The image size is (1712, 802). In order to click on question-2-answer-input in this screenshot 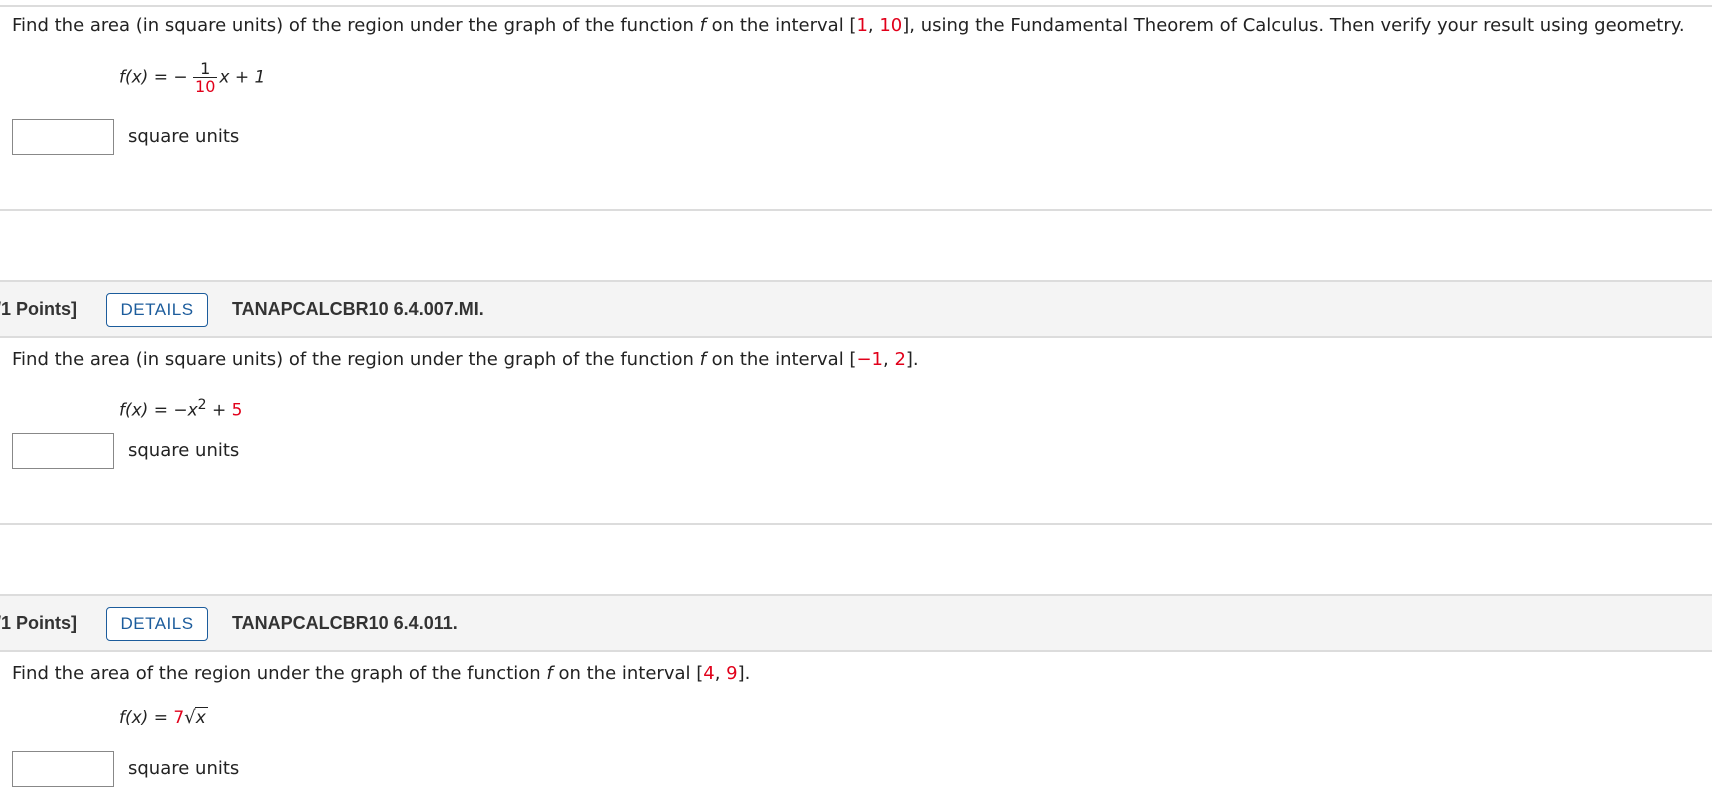, I will do `click(63, 451)`.